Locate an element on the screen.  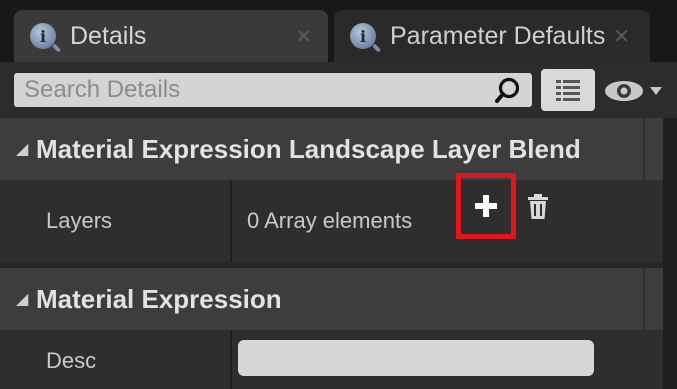
view-options-button is located at coordinates (568, 90).